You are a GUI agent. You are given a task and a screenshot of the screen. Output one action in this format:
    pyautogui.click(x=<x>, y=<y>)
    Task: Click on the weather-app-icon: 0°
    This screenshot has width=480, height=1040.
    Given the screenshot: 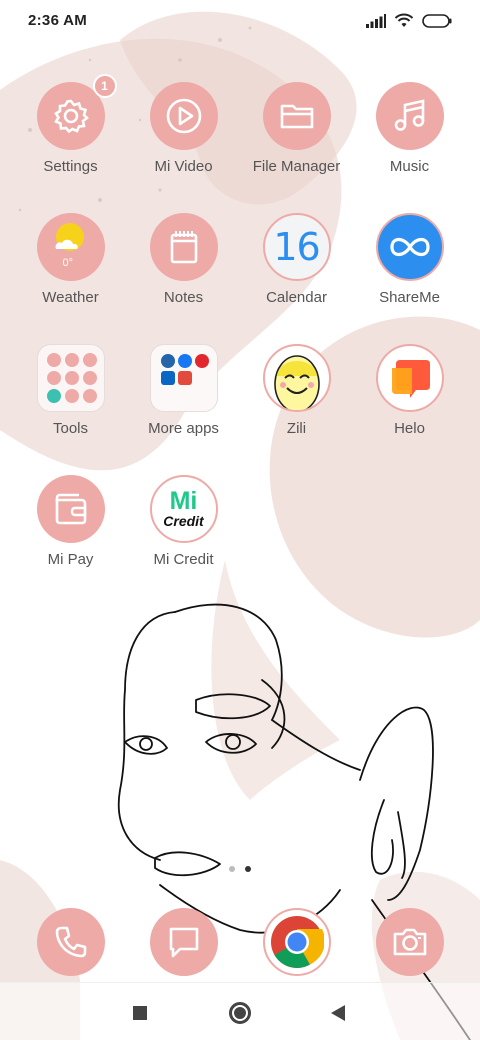 What is the action you would take?
    pyautogui.click(x=70, y=247)
    